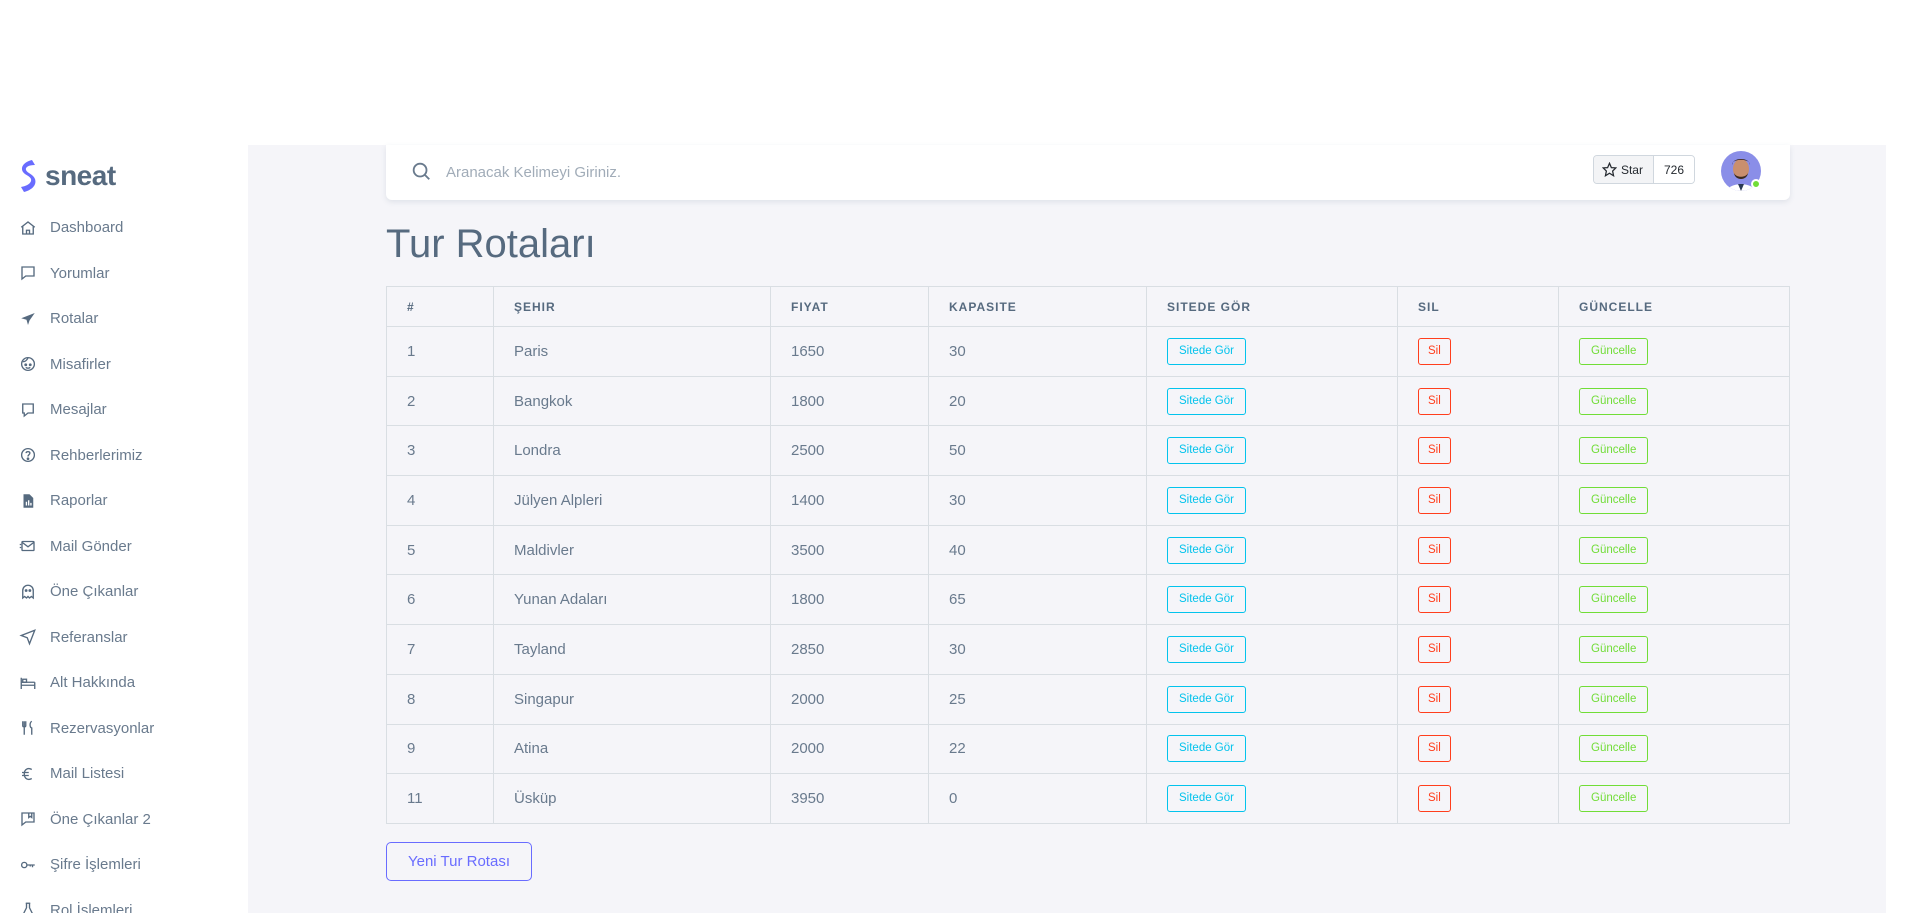 Image resolution: width=1908 pixels, height=913 pixels. Describe the element at coordinates (28, 546) in the screenshot. I see `mail-send-icon` at that location.